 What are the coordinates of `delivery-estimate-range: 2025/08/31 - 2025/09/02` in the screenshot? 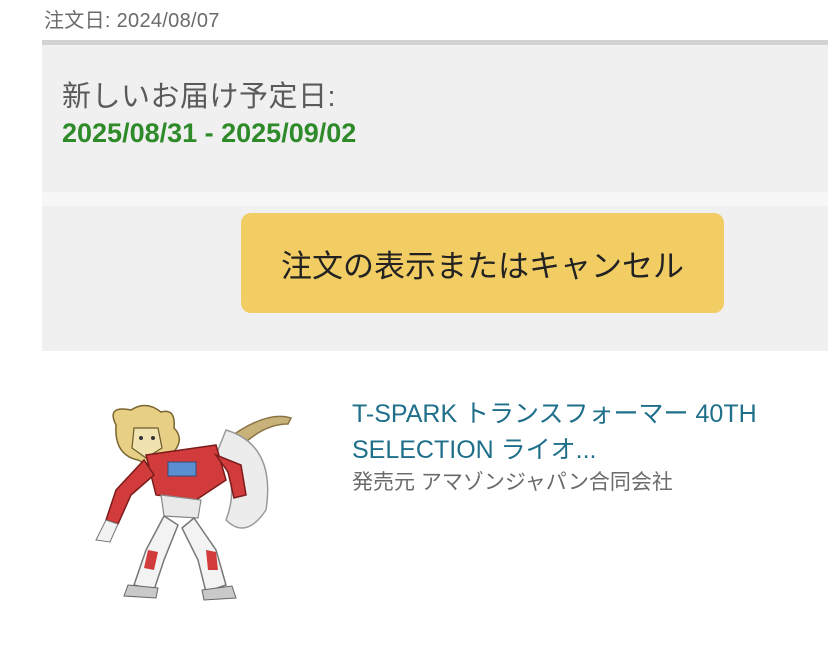 It's located at (209, 133).